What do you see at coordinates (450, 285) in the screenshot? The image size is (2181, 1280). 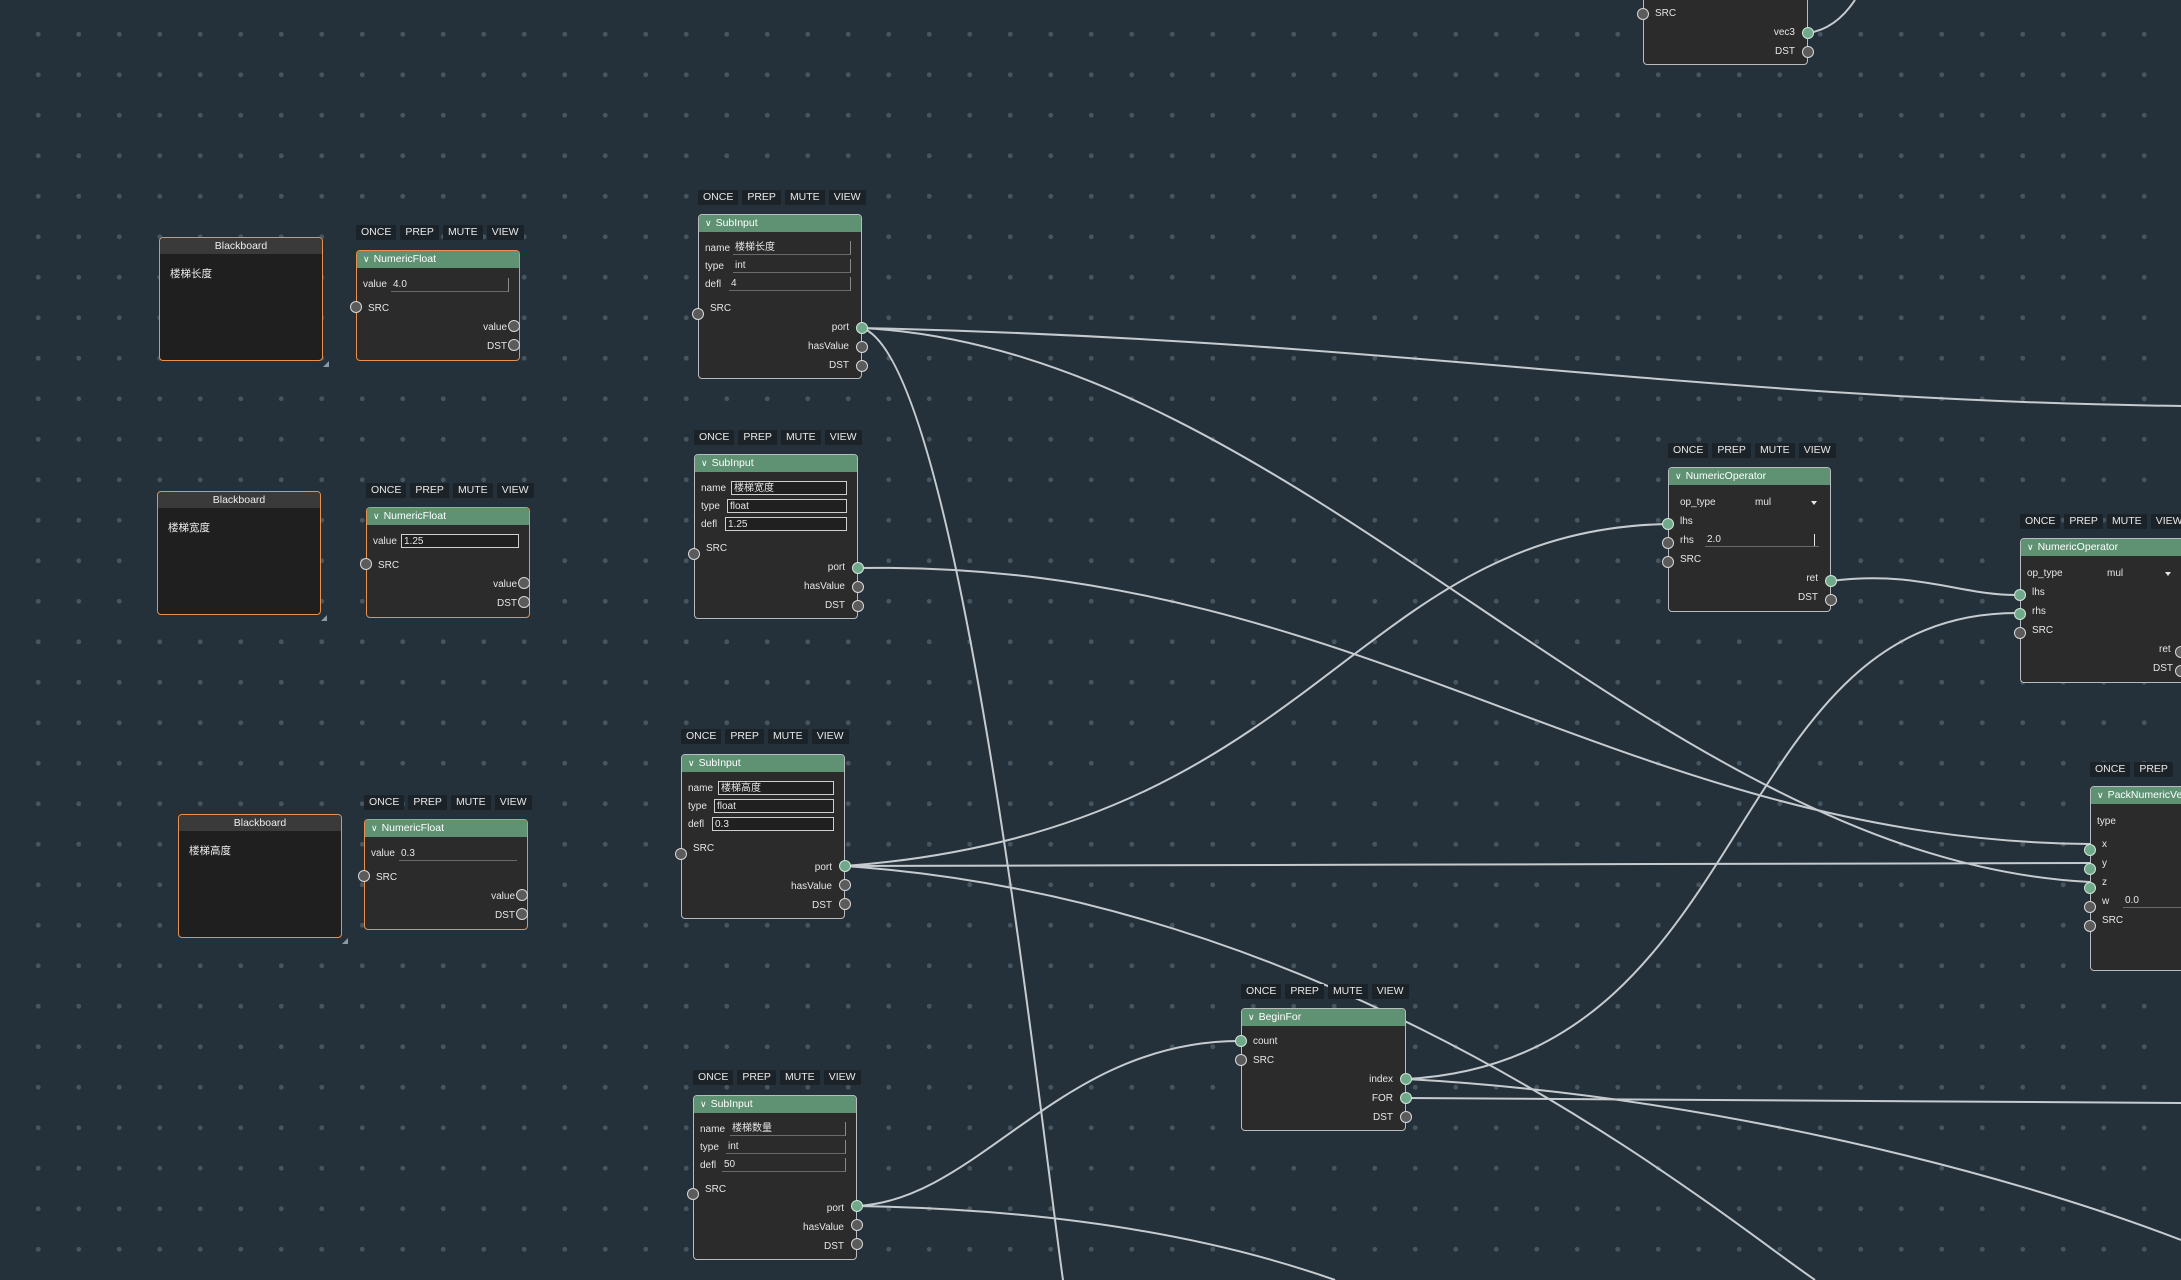 I see `value-input: 4.0` at bounding box center [450, 285].